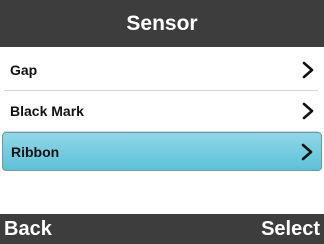 This screenshot has height=244, width=324. I want to click on menu-item-label: Ribbon, so click(35, 151).